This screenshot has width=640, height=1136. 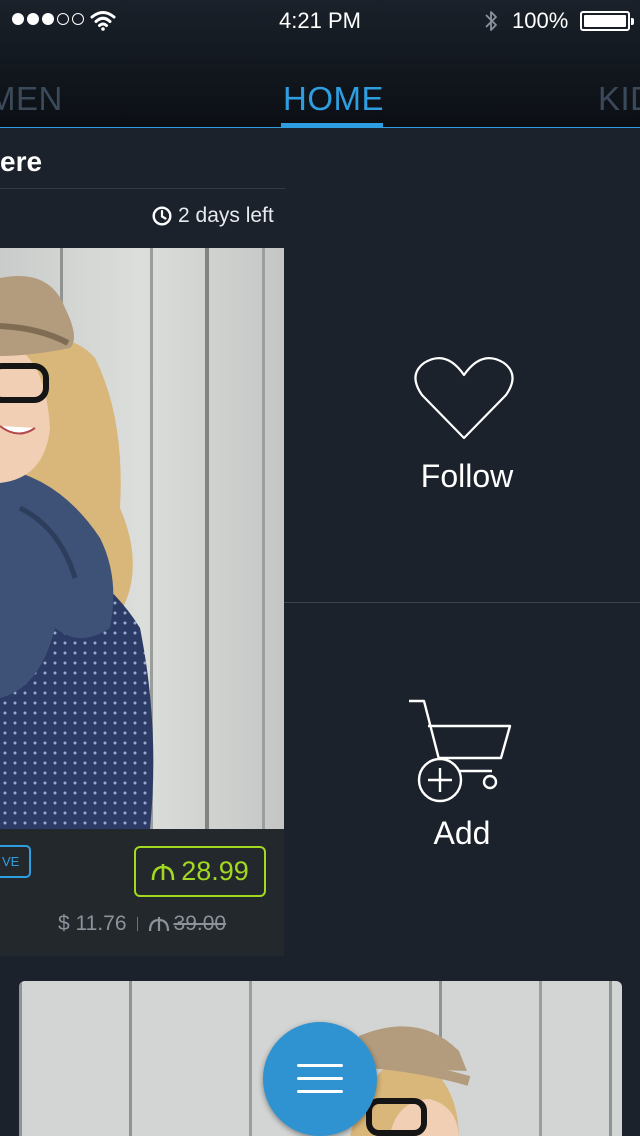 I want to click on app-header: 4:21 PM 100% MEN HOME KID, so click(x=320, y=64).